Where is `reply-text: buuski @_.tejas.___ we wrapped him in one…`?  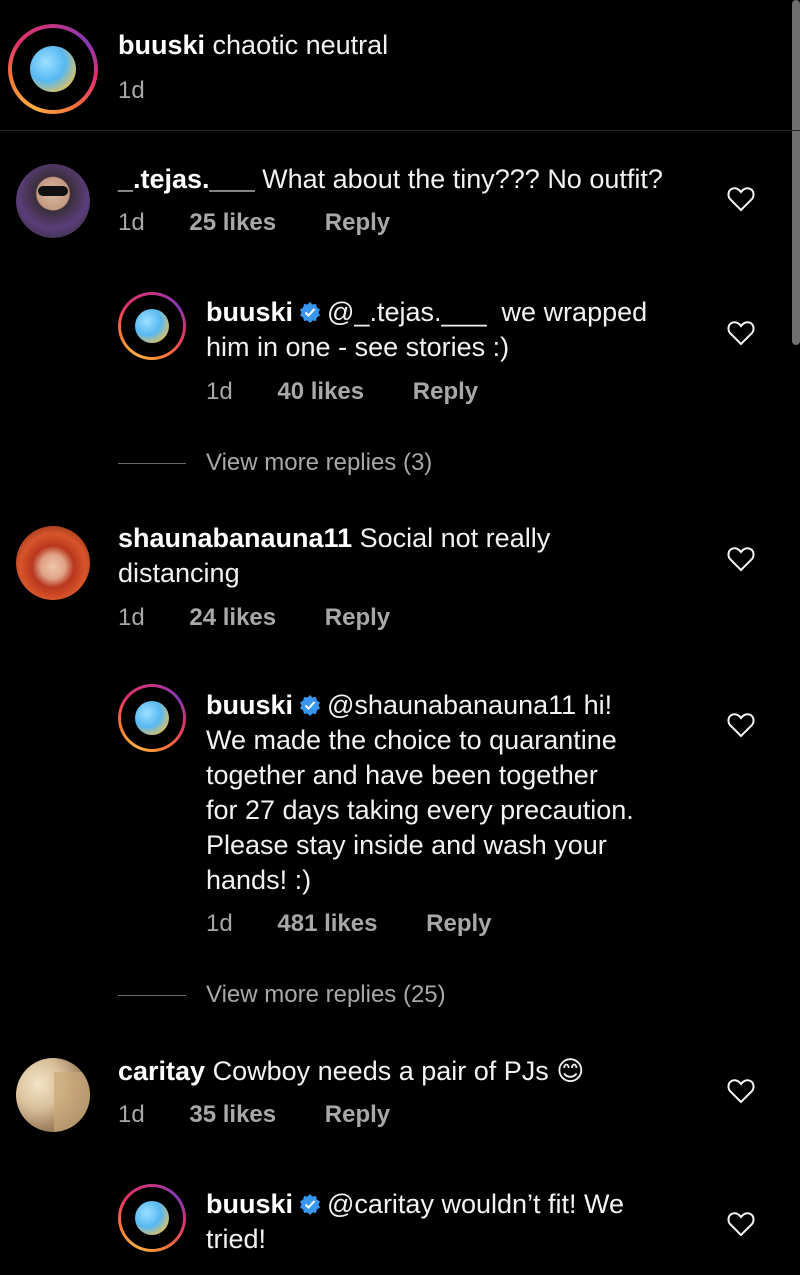 reply-text: buuski @_.tejas.___ we wrapped him in one… is located at coordinates (456, 330).